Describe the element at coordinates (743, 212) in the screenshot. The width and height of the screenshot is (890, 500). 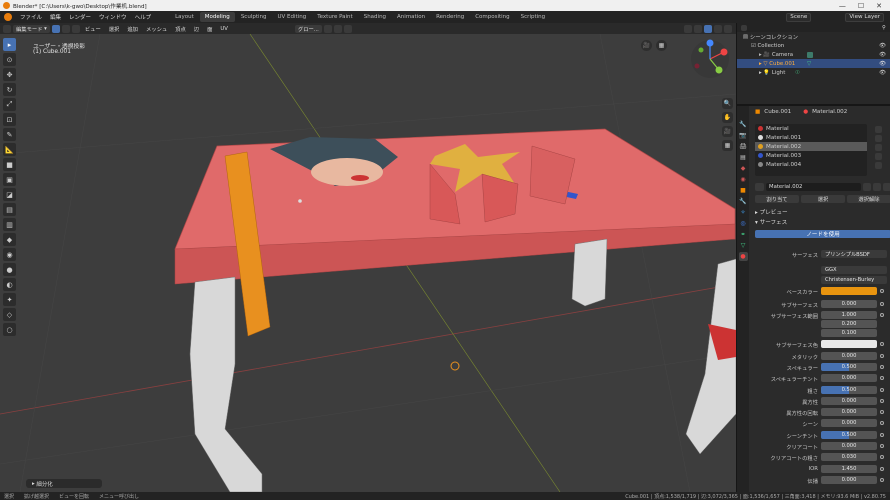
I see `particles-tab-icon: ✧` at that location.